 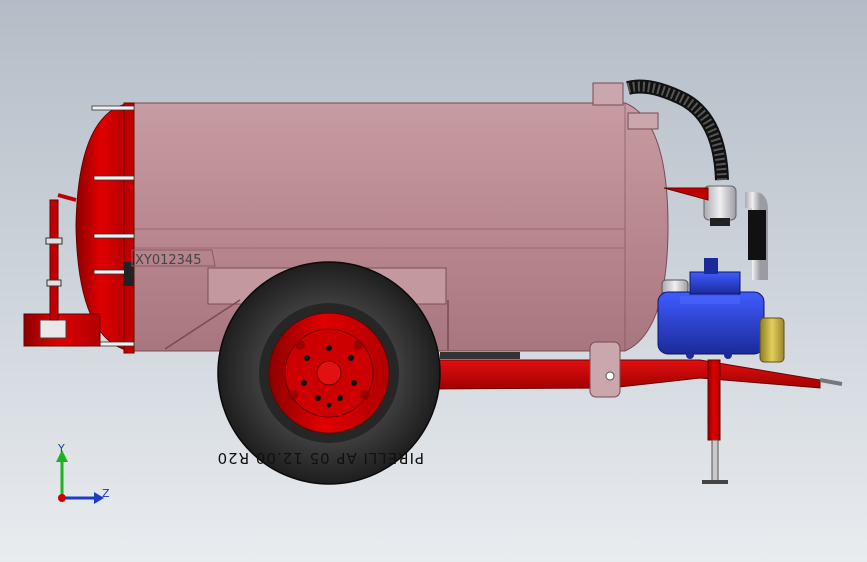 I want to click on drive-pulley, so click(x=772, y=340).